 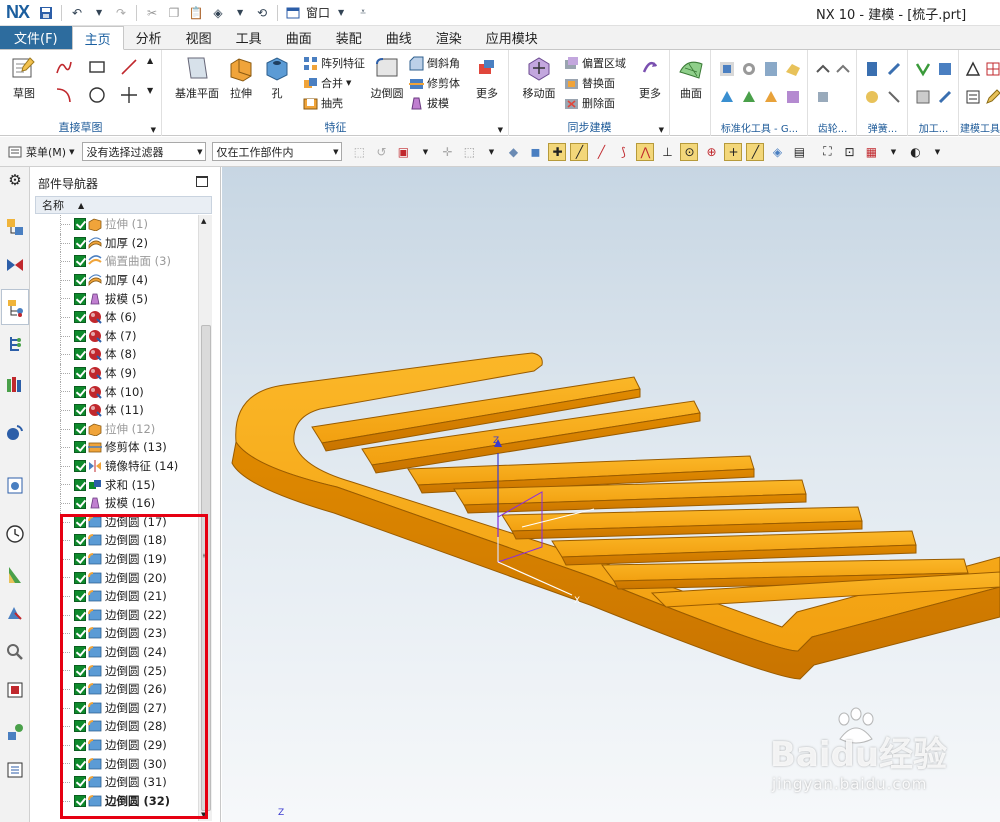 I want to click on menu-button: 菜单(M), so click(x=46, y=152).